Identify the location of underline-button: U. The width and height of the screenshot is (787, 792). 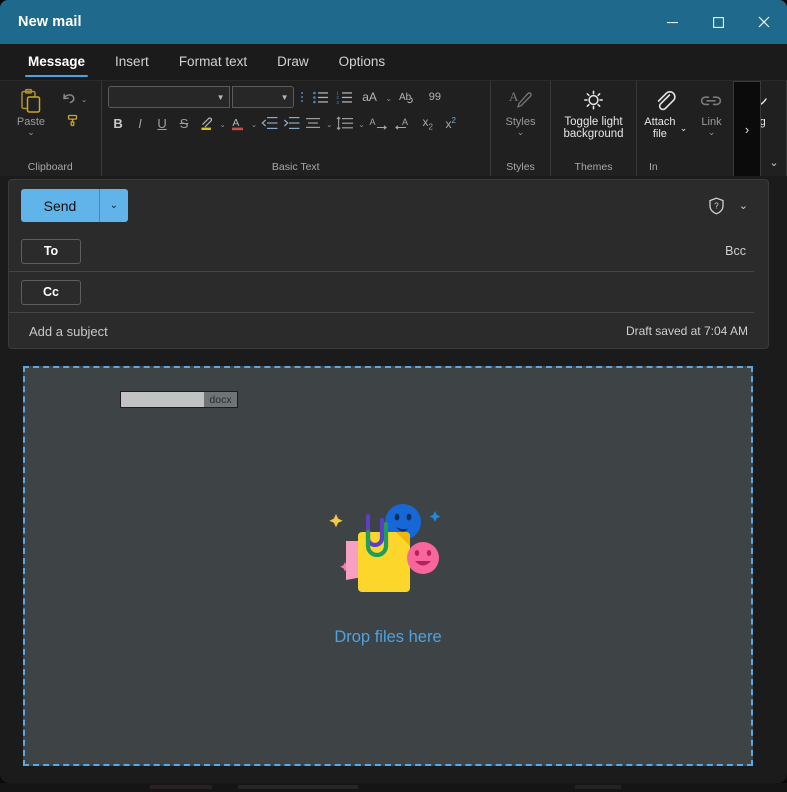
(162, 123).